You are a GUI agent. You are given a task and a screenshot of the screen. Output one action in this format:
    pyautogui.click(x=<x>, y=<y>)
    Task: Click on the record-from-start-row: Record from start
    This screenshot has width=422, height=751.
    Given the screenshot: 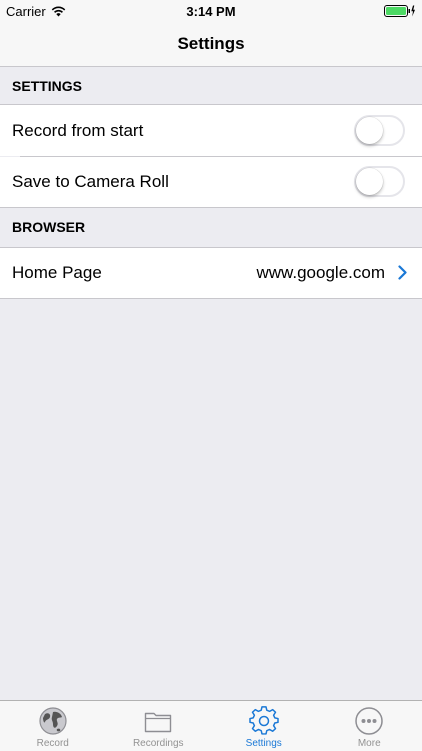 What is the action you would take?
    pyautogui.click(x=211, y=130)
    